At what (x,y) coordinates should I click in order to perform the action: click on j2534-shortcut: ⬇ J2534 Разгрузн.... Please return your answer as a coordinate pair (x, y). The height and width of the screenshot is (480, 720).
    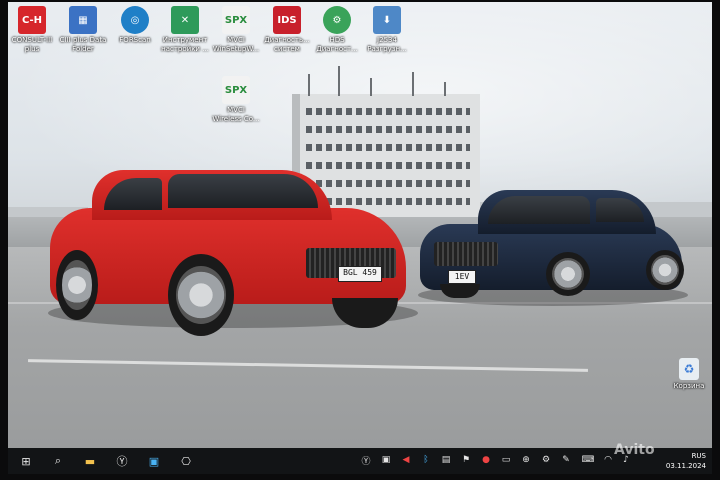
    Looking at the image, I should click on (387, 30).